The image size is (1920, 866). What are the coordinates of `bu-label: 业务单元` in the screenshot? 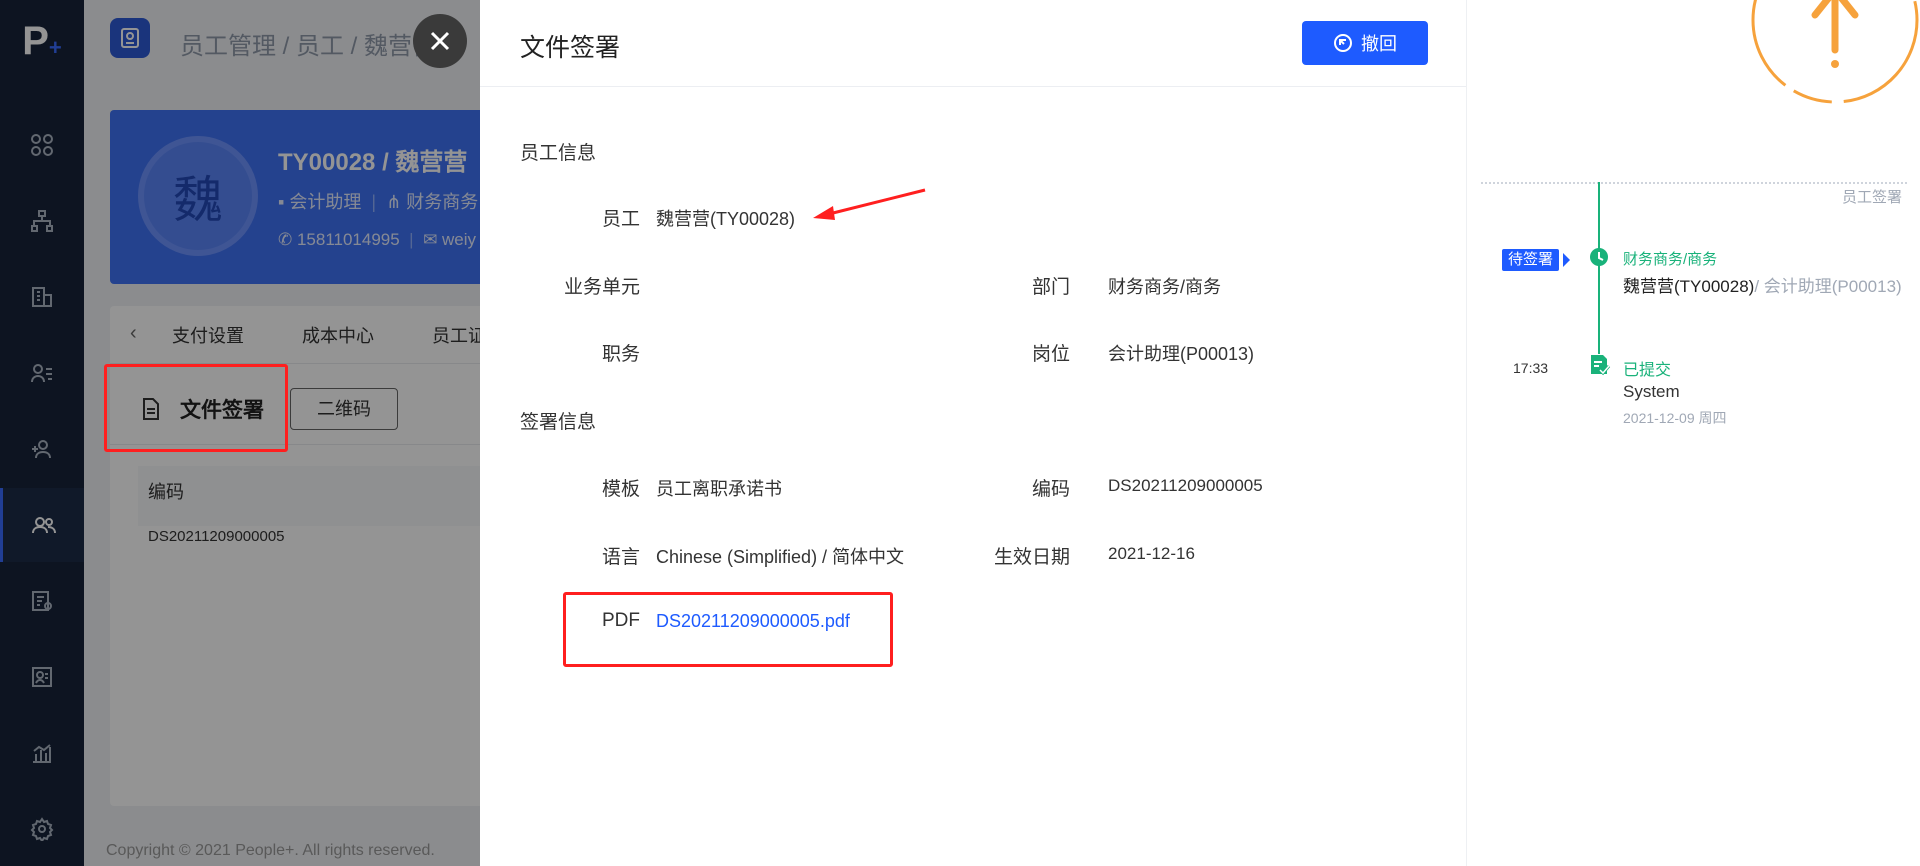 It's located at (601, 287).